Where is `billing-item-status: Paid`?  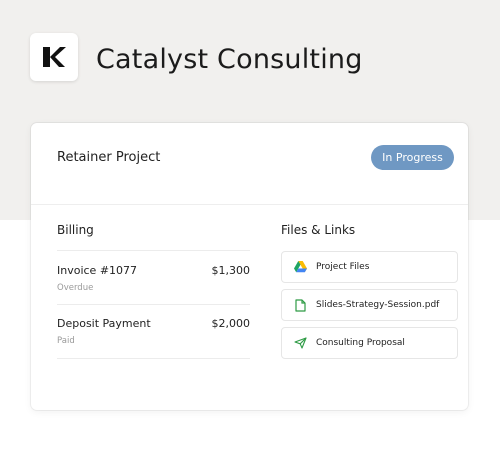 billing-item-status: Paid is located at coordinates (66, 341).